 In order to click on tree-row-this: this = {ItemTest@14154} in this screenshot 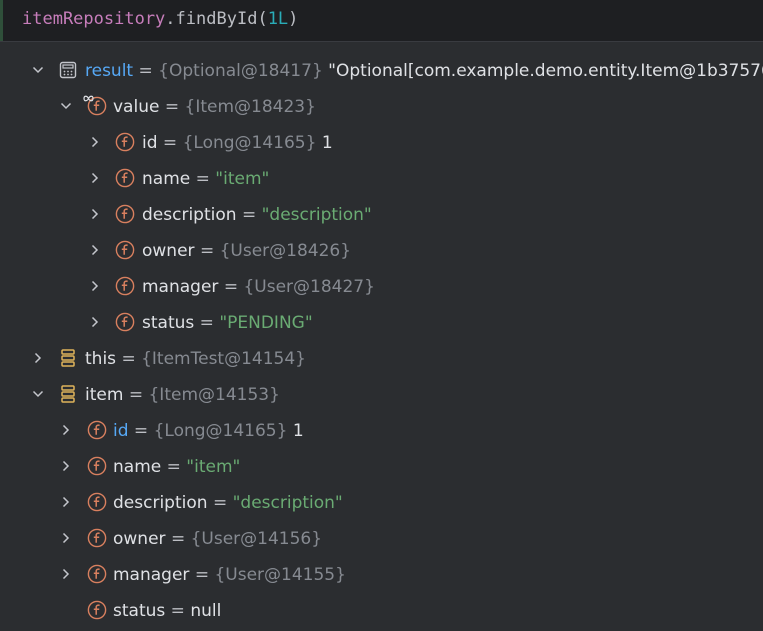, I will do `click(381, 359)`.